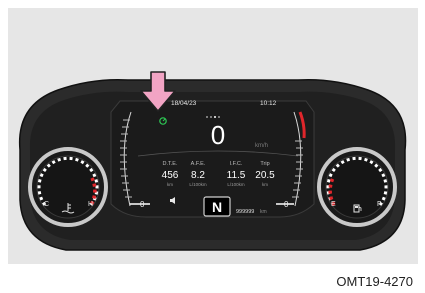 This screenshot has width=425, height=293. What do you see at coordinates (90, 204) in the screenshot?
I see `temp-gauge-high-label: H` at bounding box center [90, 204].